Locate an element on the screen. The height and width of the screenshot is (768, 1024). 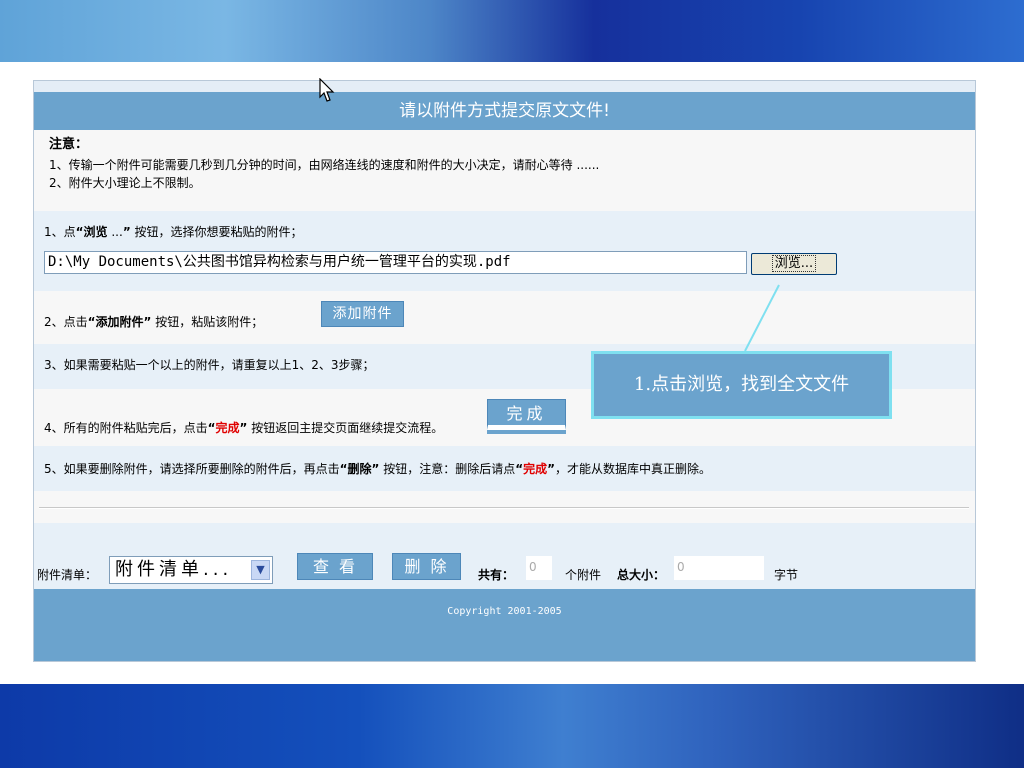
notice-line-2: 2、附件大小理论上不限制。 is located at coordinates (125, 183).